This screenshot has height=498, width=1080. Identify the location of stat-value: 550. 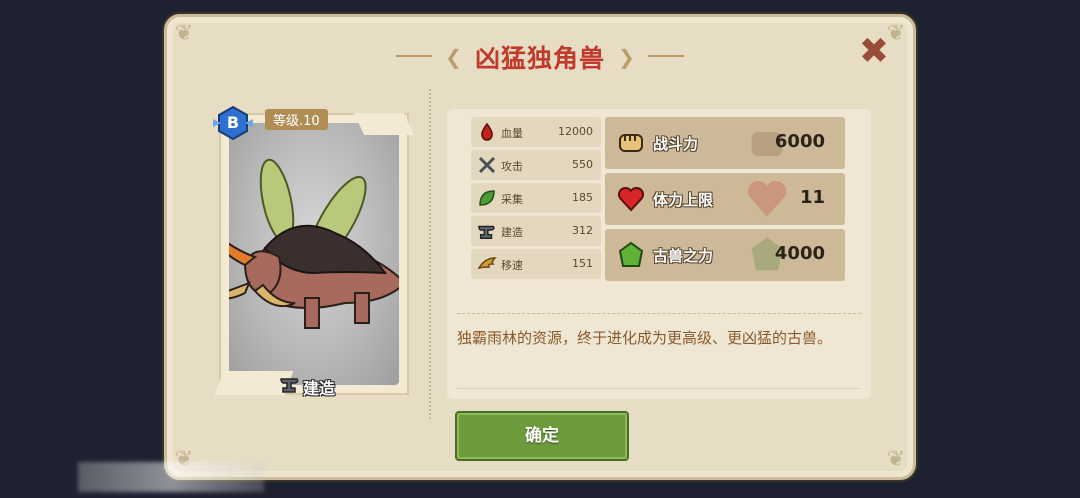
(582, 164).